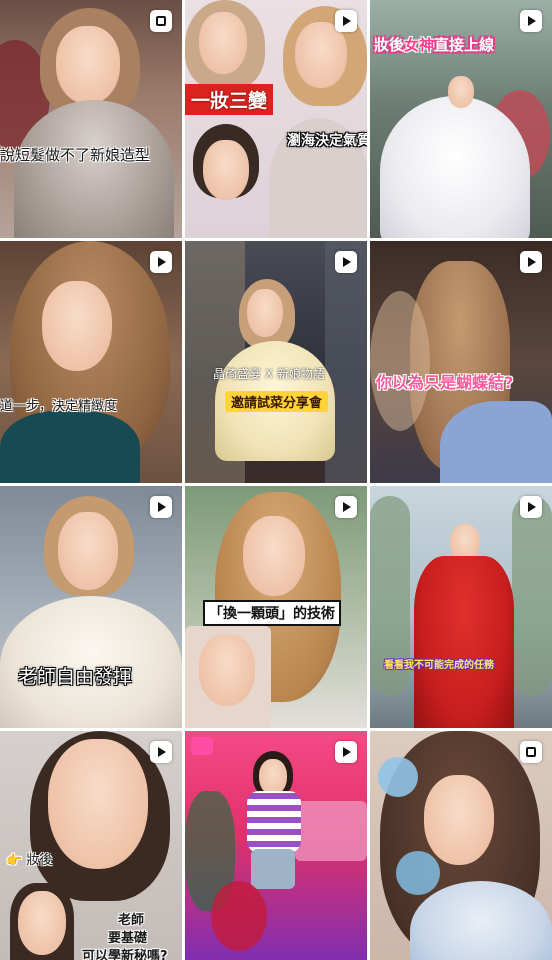 The height and width of the screenshot is (960, 552). Describe the element at coordinates (14, 860) in the screenshot. I see `hand-point-icon: 👉` at that location.